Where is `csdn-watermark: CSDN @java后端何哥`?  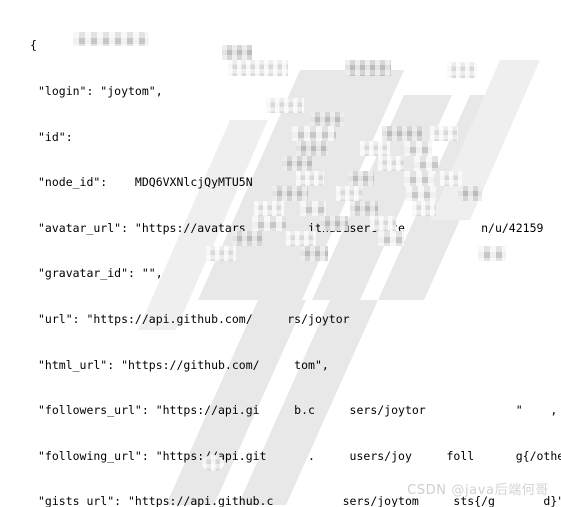 csdn-watermark: CSDN @java后端何哥 is located at coordinates (478, 488).